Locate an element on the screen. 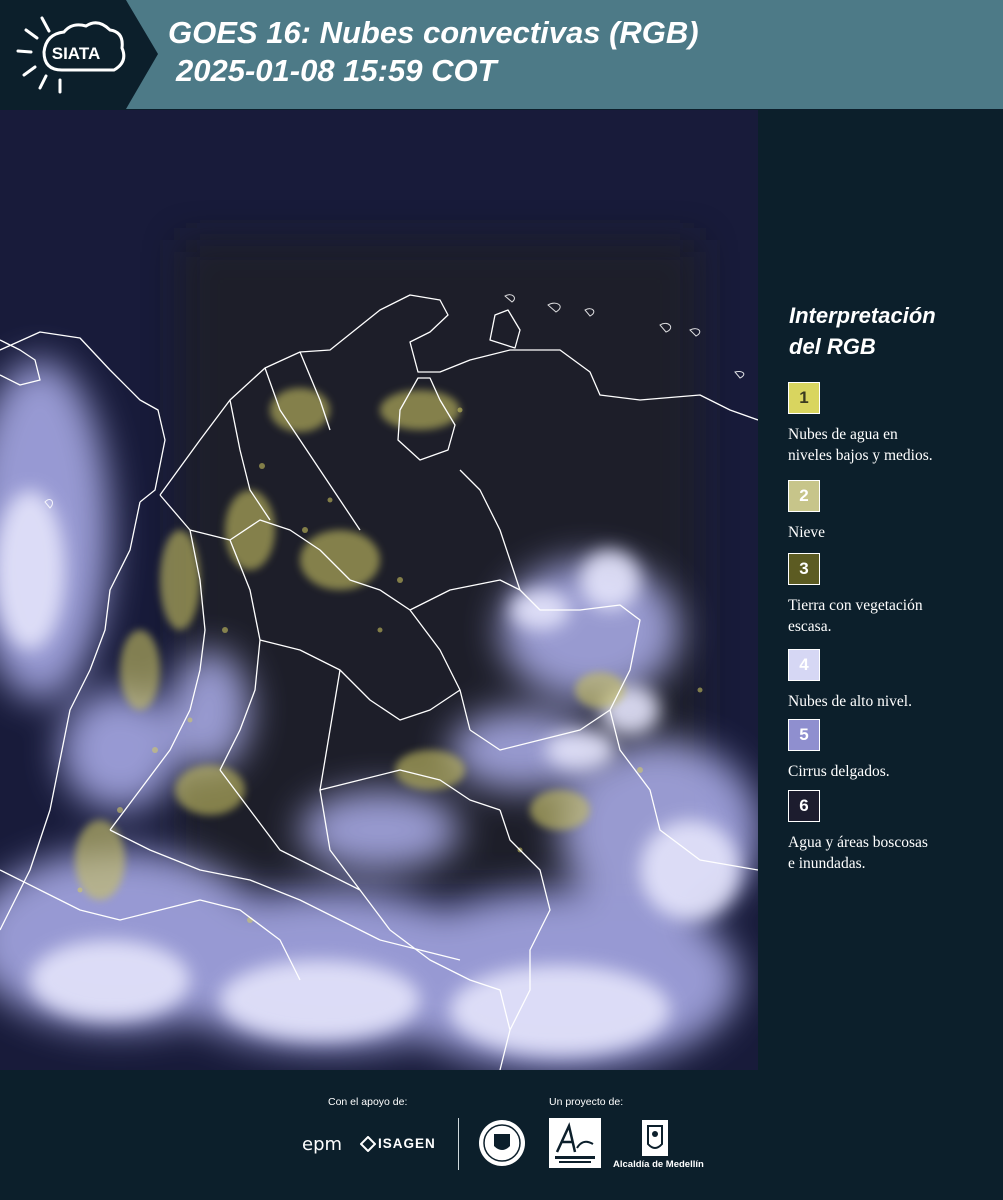 This screenshot has width=1003, height=1200. legend-desc-3-line2: escasa. is located at coordinates (810, 626).